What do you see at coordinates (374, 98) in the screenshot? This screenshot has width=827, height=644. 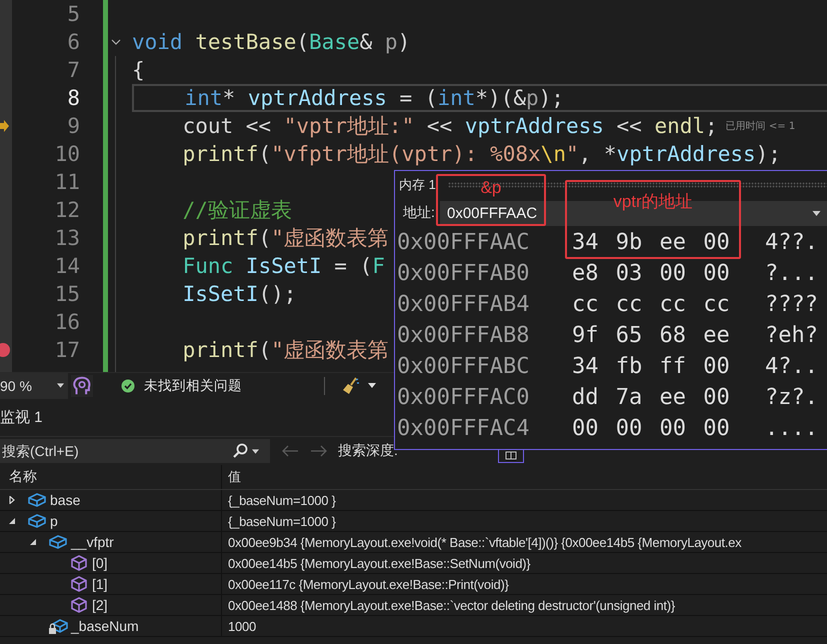 I see `code-line: int* vptrAddress = (int*)(&p);` at bounding box center [374, 98].